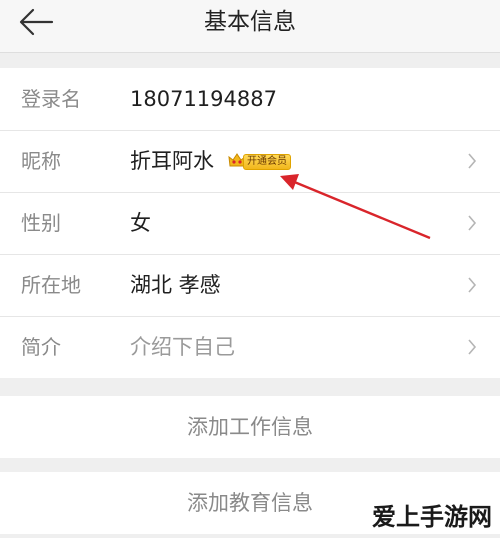 The width and height of the screenshot is (500, 538). I want to click on bio-value: 介绍下自己, so click(182, 347).